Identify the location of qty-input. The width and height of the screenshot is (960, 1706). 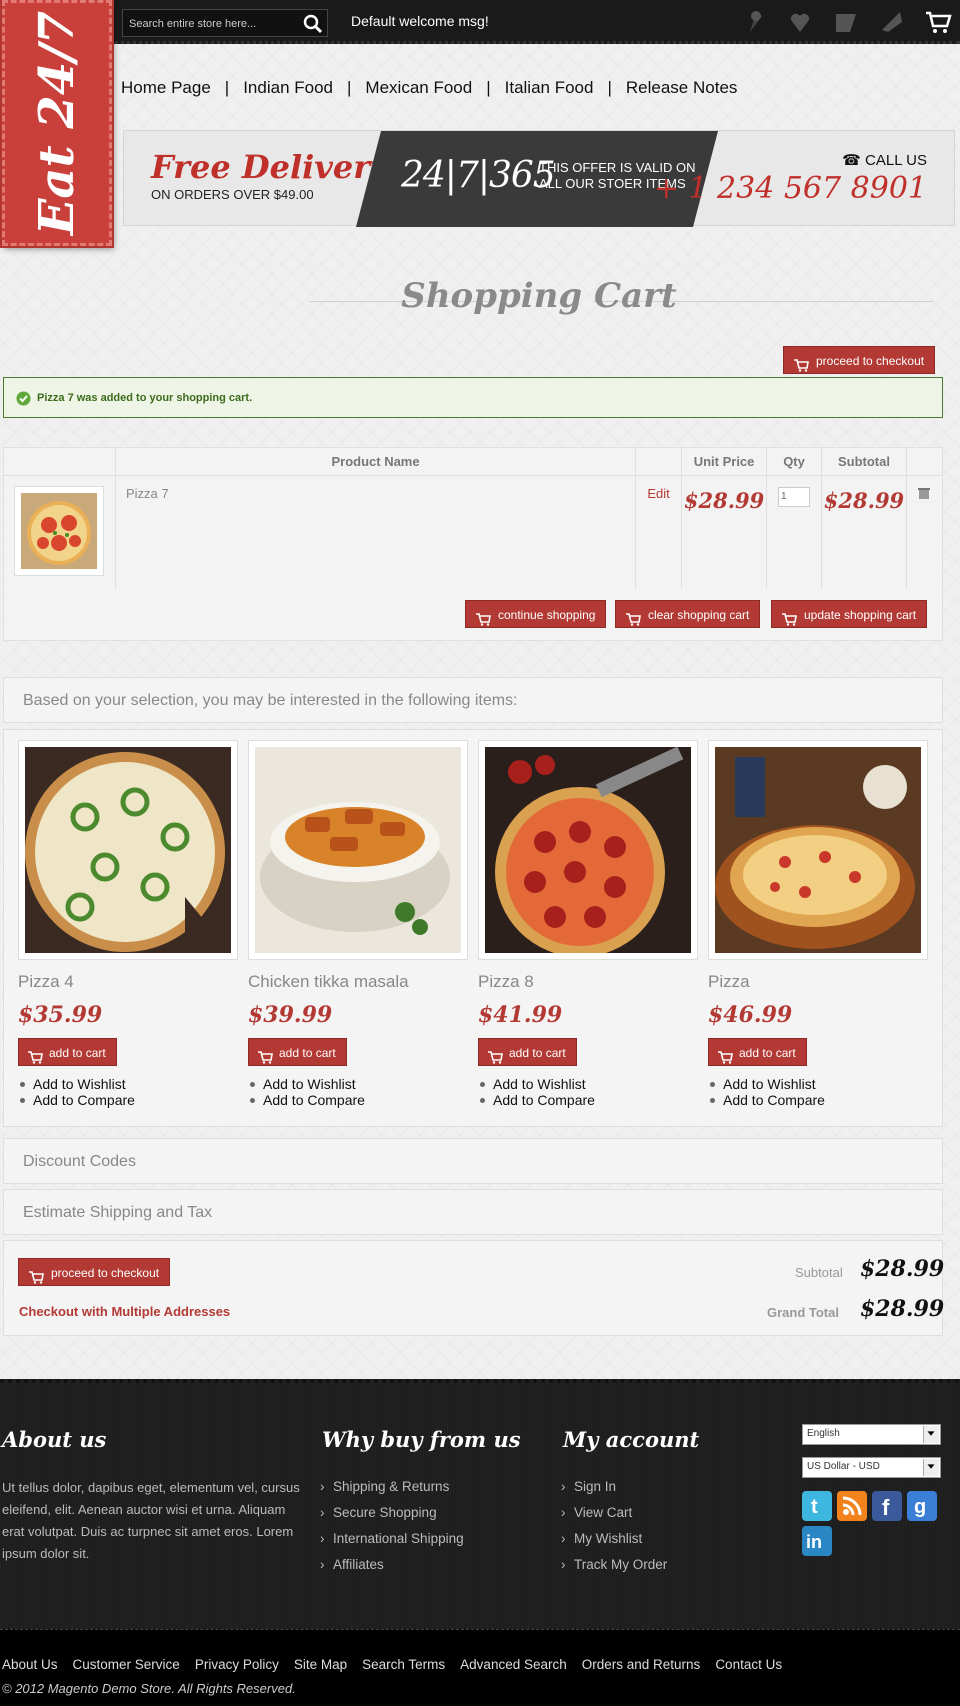
(794, 496).